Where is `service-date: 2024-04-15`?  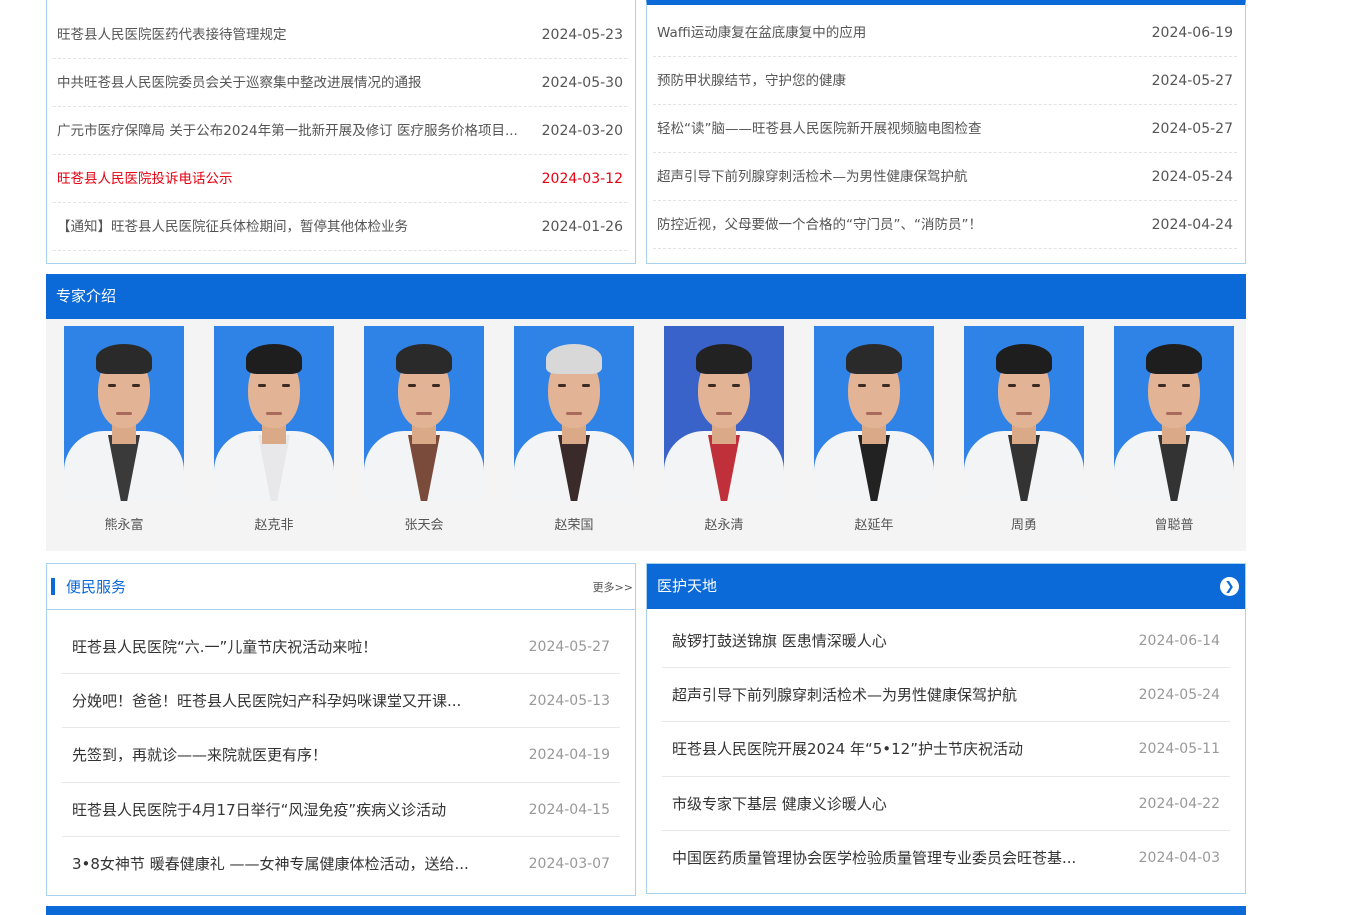 service-date: 2024-04-15 is located at coordinates (569, 809).